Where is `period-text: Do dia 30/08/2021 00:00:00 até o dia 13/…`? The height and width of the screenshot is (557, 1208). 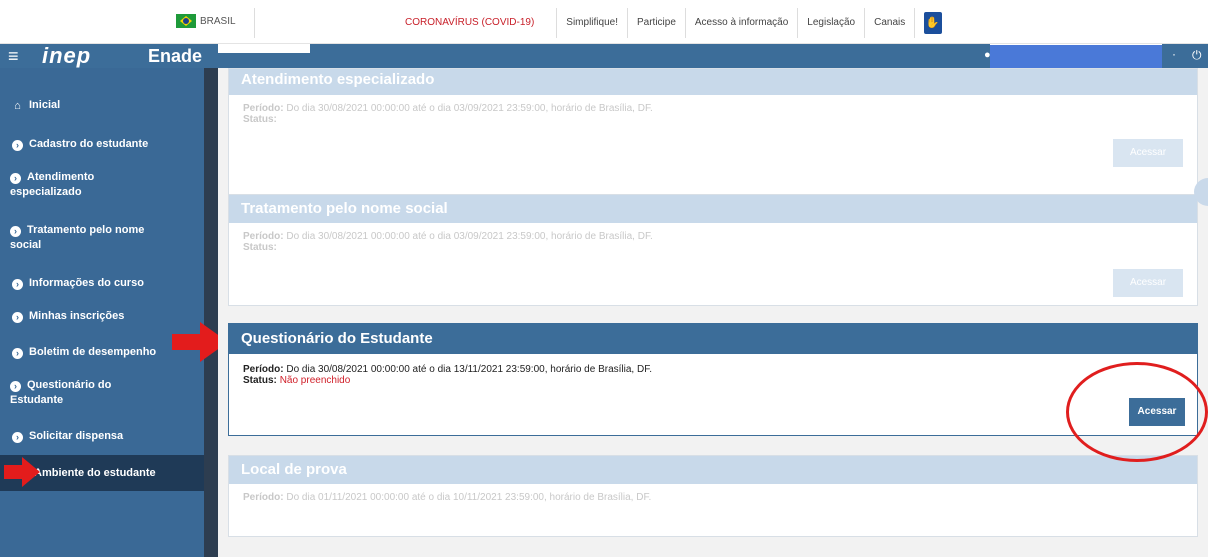
period-text: Do dia 30/08/2021 00:00:00 até o dia 13/… is located at coordinates (469, 369).